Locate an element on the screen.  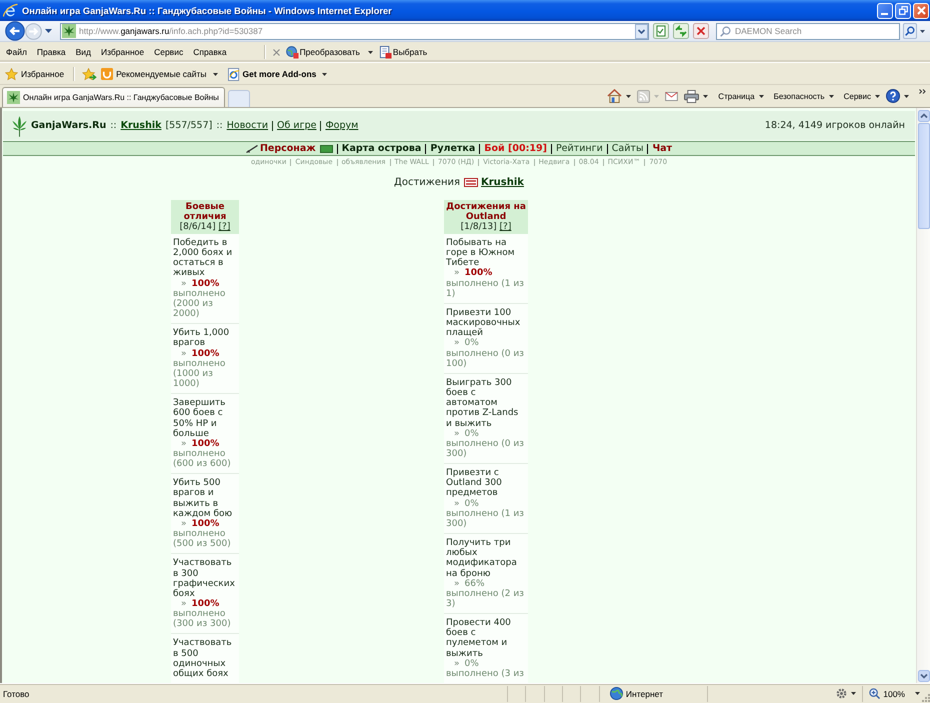
menu-item: Сервис is located at coordinates (168, 52).